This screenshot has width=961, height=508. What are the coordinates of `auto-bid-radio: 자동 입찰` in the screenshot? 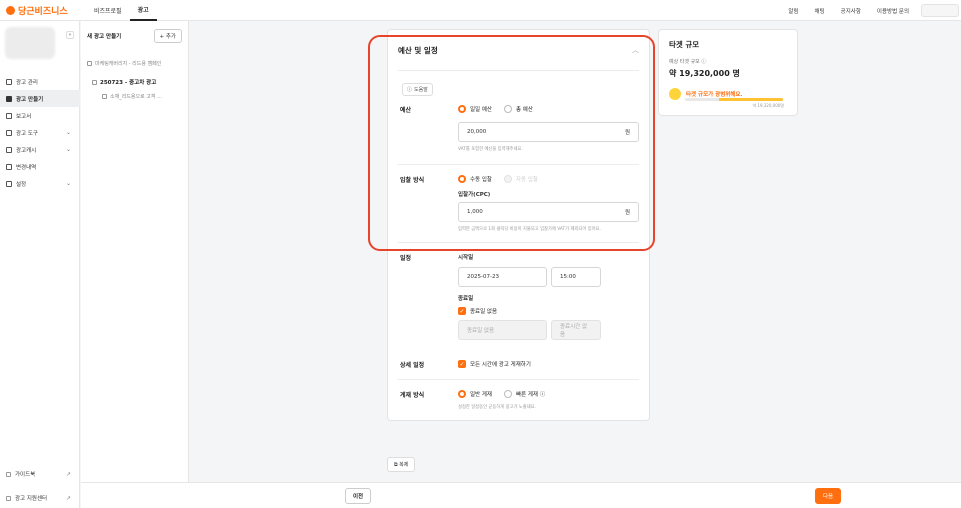 It's located at (521, 179).